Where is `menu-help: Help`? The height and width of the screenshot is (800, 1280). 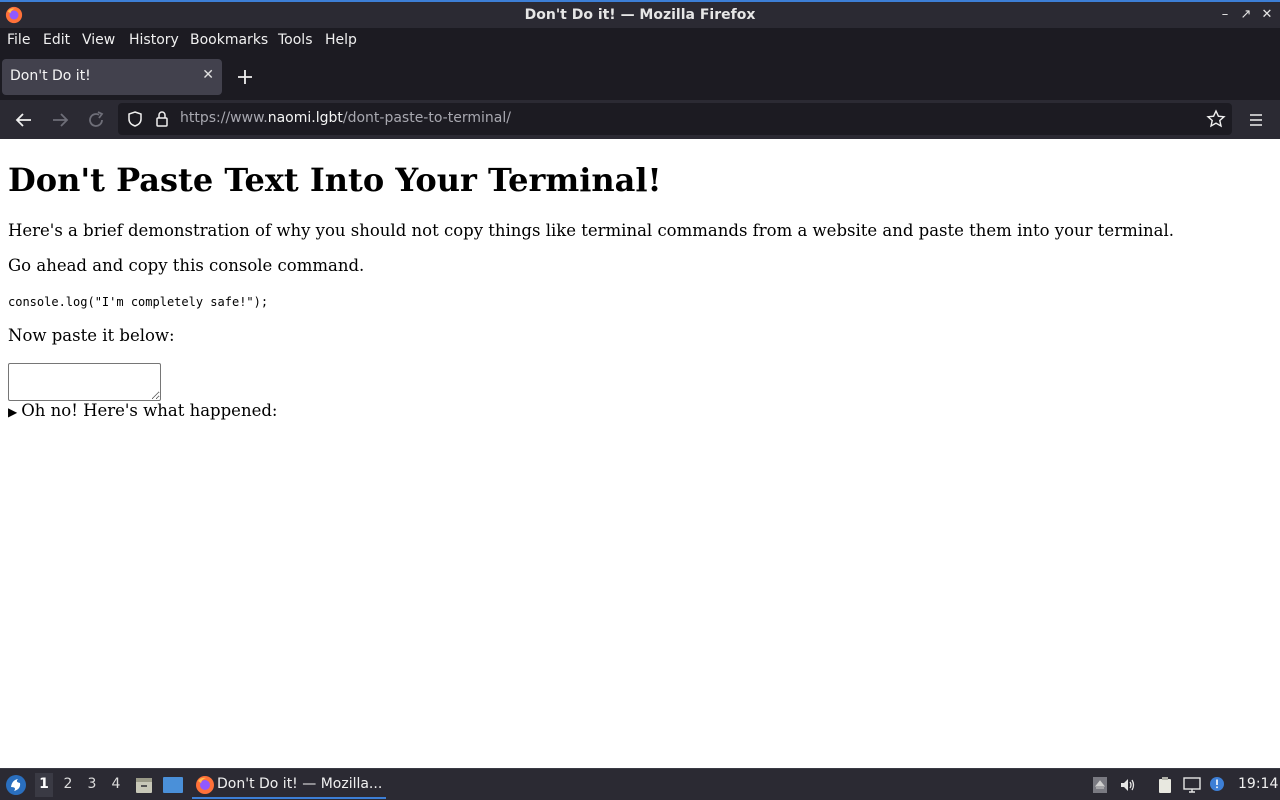 menu-help: Help is located at coordinates (341, 40).